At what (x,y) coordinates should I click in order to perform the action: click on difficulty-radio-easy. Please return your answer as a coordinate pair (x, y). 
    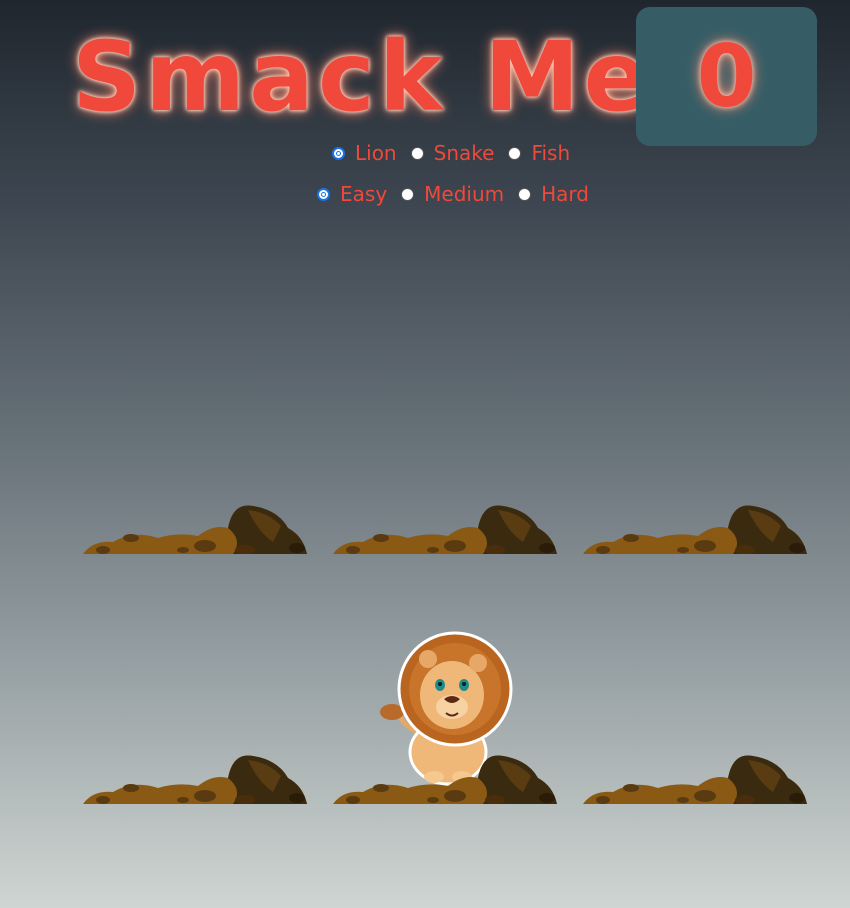
    Looking at the image, I should click on (323, 194).